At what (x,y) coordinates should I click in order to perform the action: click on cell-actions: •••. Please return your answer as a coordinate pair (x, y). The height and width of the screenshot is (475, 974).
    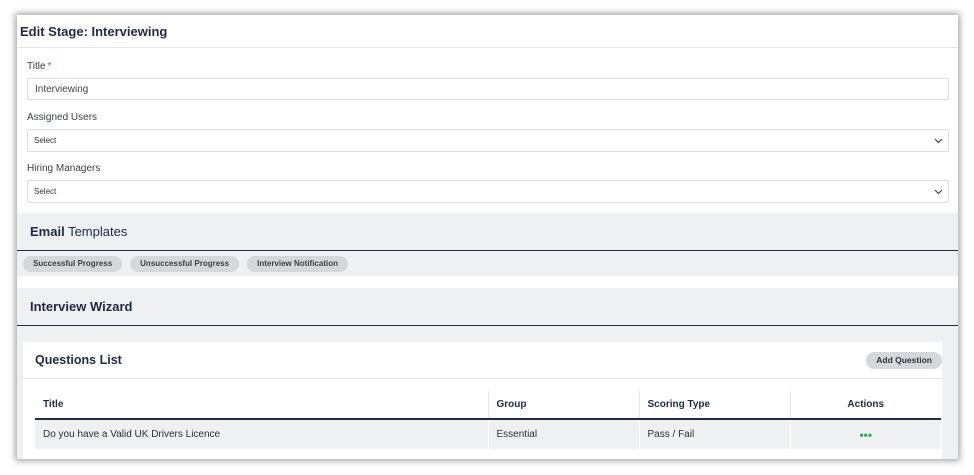
    Looking at the image, I should click on (865, 434).